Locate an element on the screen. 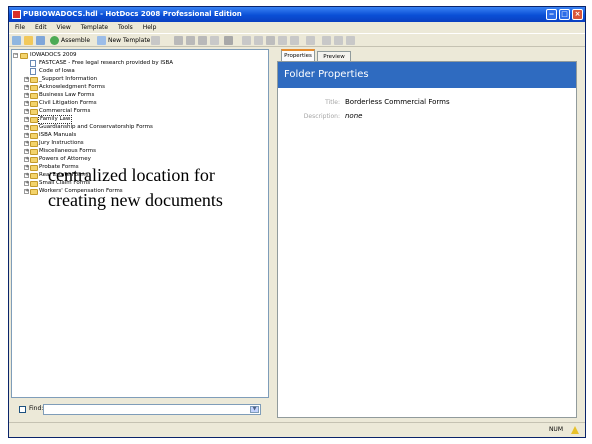  refresh-icon is located at coordinates (338, 40).